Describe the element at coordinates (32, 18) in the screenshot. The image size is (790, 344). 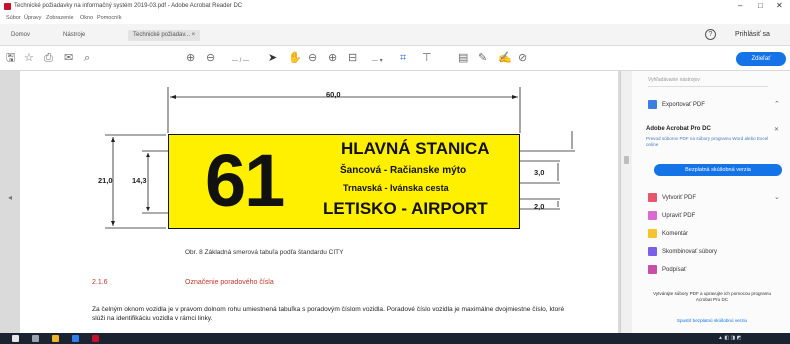
I see `menu-edit: Úpravy` at that location.